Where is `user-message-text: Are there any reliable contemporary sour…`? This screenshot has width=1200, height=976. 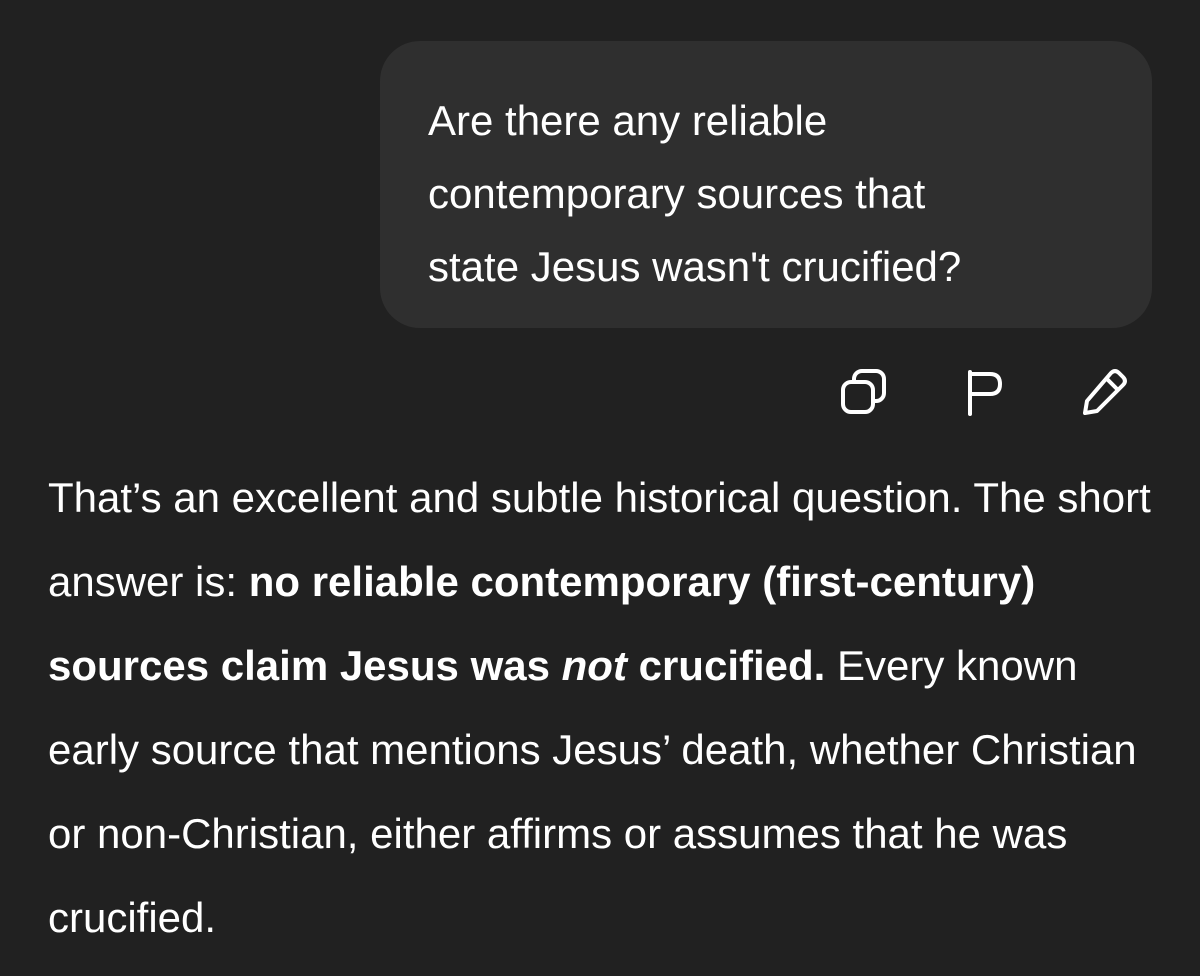
user-message-text: Are there any reliable contemporary sour… is located at coordinates (695, 193).